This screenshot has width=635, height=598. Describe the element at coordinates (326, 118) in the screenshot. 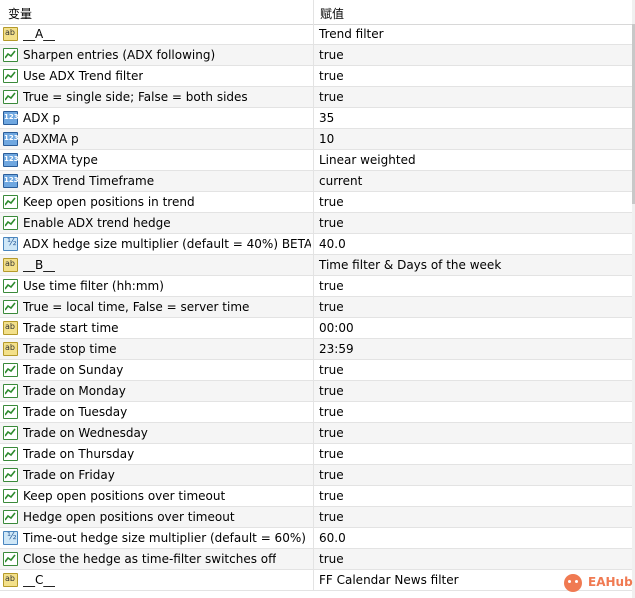

I see `parameter-value: 35` at that location.